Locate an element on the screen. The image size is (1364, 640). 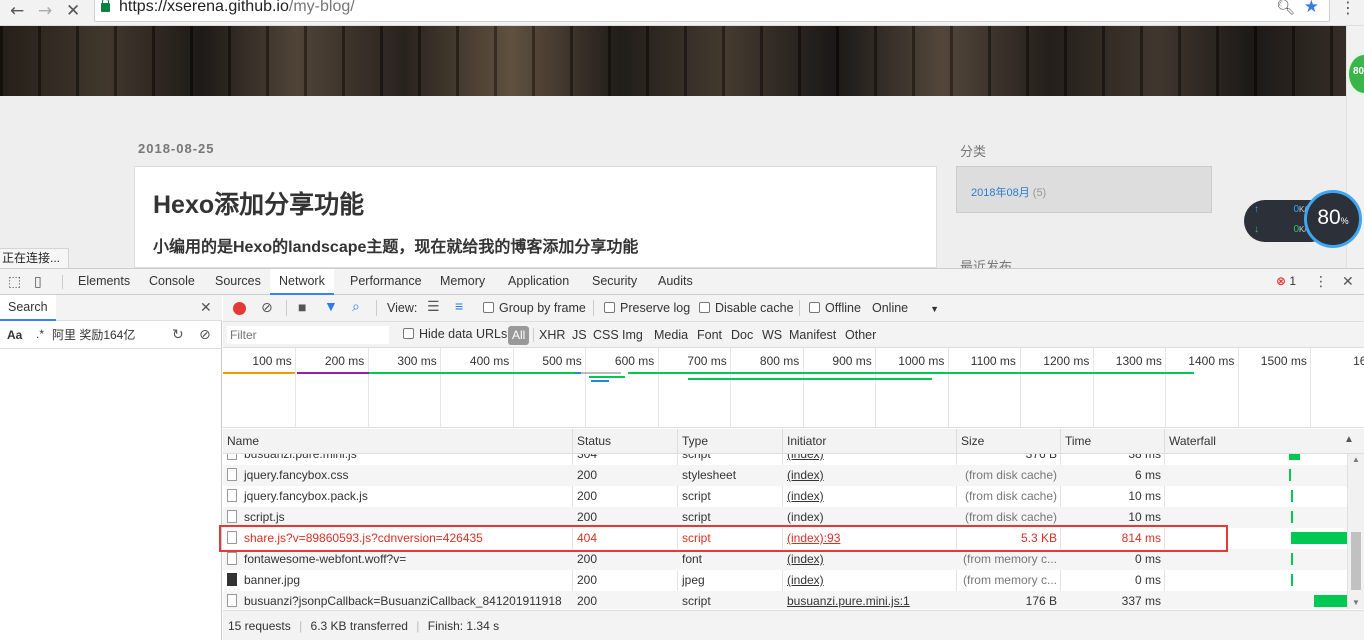
back-icon: ← is located at coordinates (17, 11).